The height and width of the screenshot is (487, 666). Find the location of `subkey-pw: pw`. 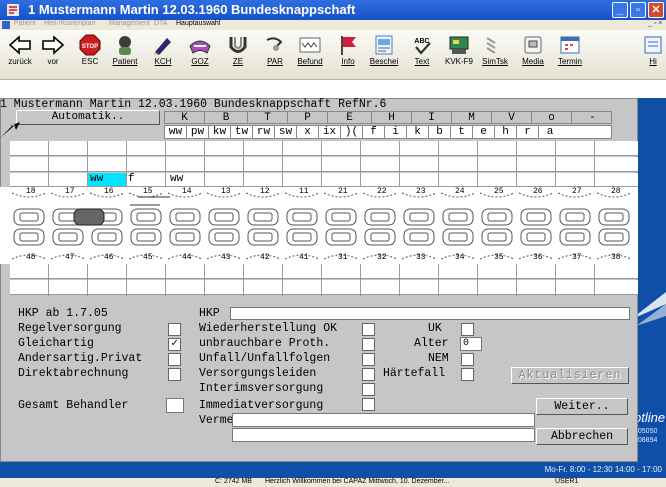

subkey-pw: pw is located at coordinates (198, 132).